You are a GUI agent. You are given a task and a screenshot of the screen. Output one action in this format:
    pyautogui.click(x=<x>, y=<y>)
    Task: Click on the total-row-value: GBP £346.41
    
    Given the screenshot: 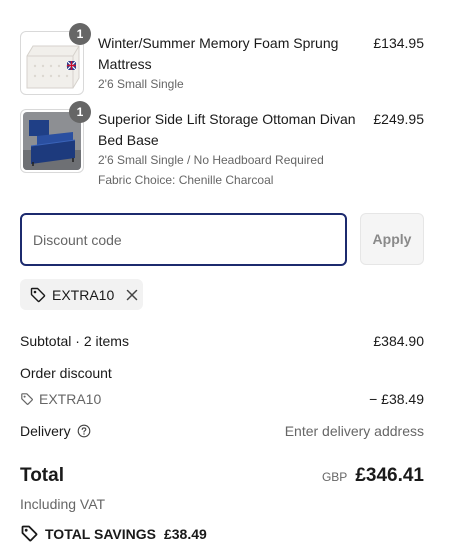 What is the action you would take?
    pyautogui.click(x=373, y=476)
    